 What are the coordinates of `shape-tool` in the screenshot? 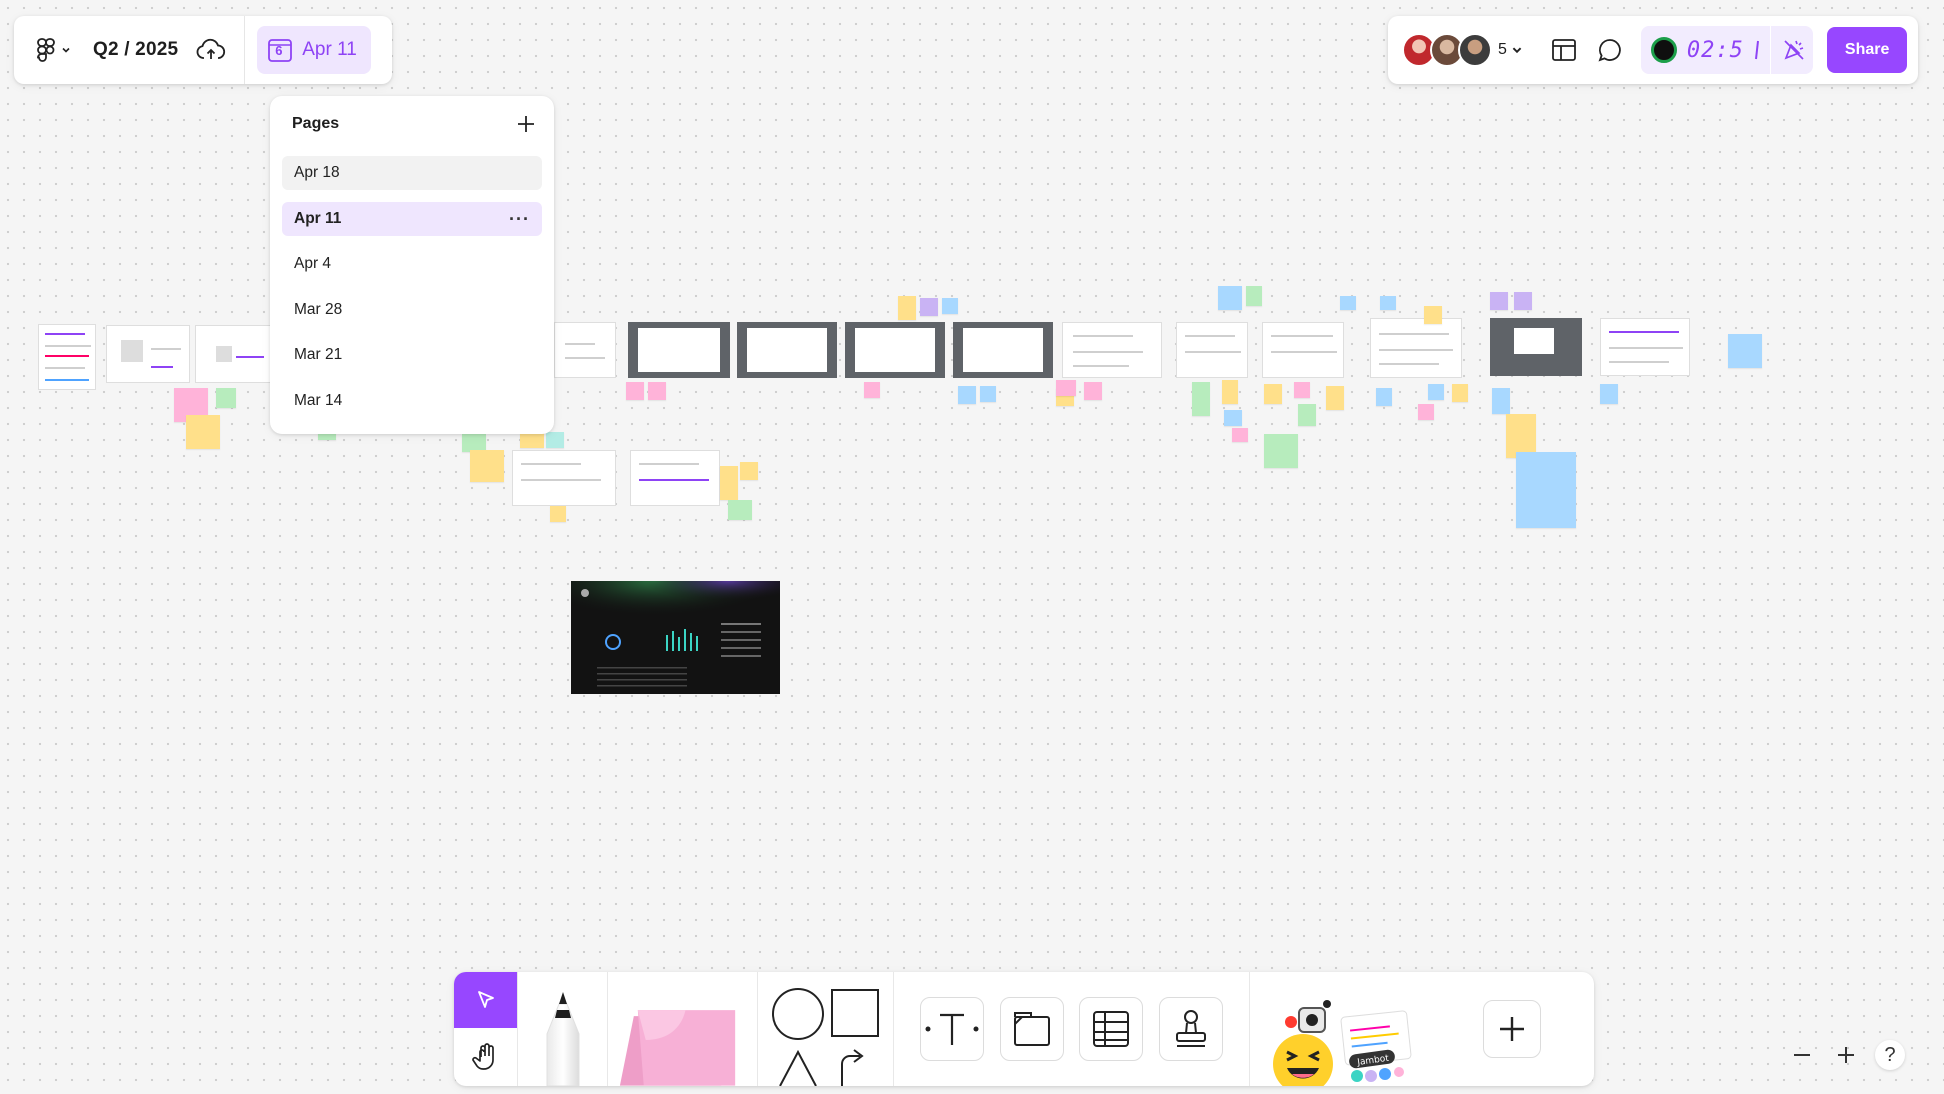 It's located at (826, 1029).